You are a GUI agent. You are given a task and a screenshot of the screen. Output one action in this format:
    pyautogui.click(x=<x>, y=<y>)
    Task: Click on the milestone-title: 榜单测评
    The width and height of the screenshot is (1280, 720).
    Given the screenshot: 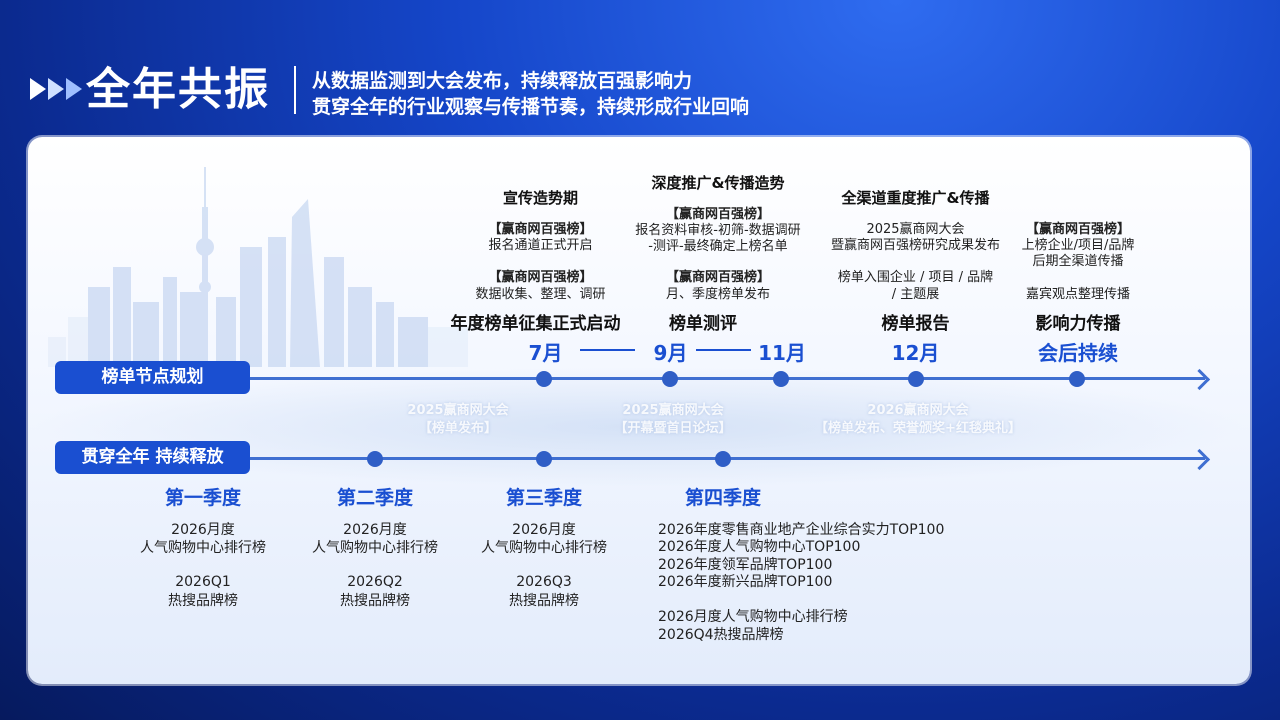 What is the action you would take?
    pyautogui.click(x=703, y=324)
    